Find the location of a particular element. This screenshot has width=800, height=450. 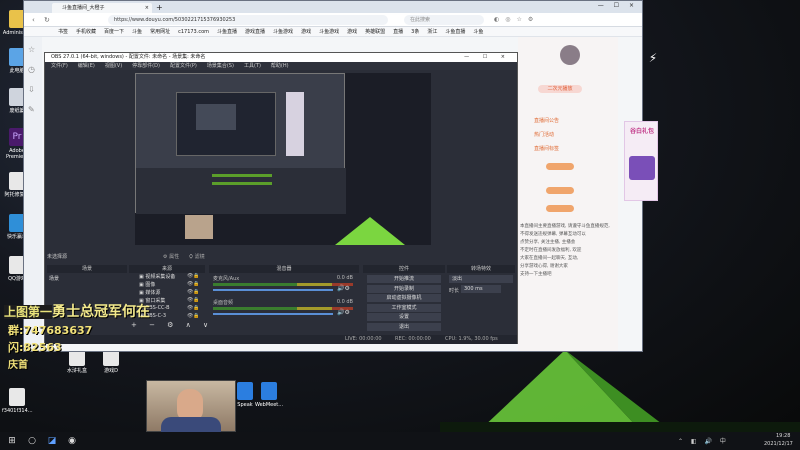

transition-duration-input: 300 ms is located at coordinates (481, 289).